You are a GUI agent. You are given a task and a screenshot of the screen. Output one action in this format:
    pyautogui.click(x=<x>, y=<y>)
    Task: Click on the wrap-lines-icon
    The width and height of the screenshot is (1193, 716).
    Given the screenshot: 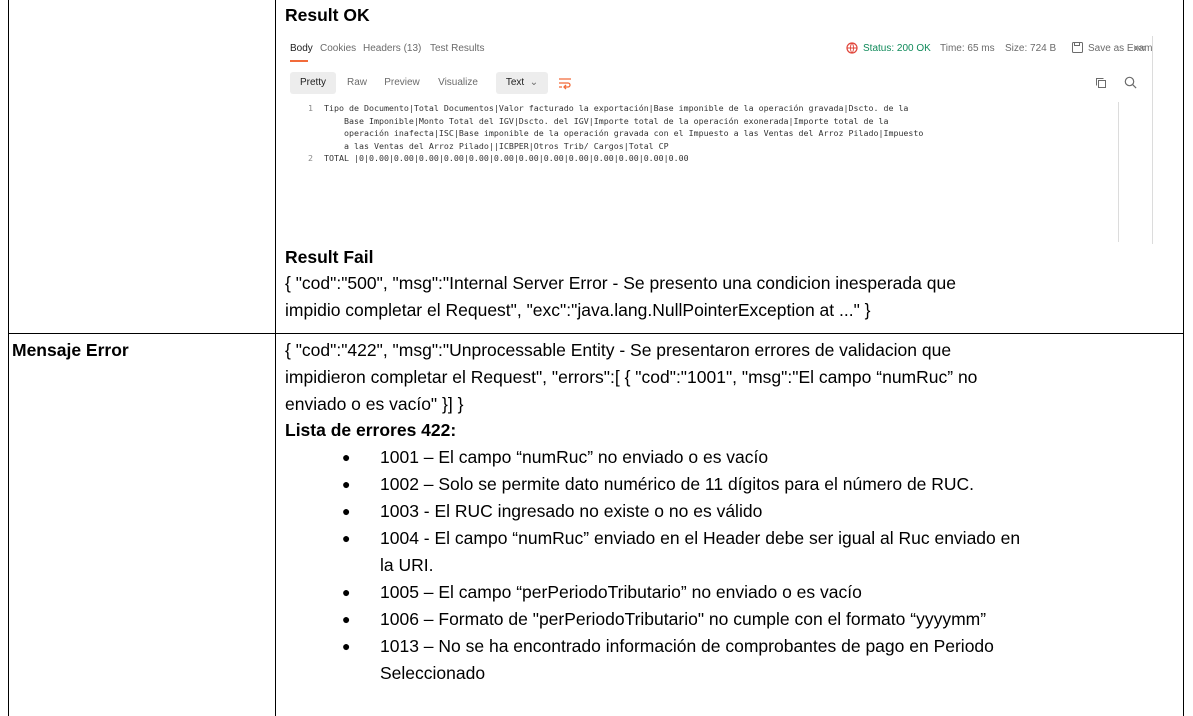 What is the action you would take?
    pyautogui.click(x=565, y=83)
    